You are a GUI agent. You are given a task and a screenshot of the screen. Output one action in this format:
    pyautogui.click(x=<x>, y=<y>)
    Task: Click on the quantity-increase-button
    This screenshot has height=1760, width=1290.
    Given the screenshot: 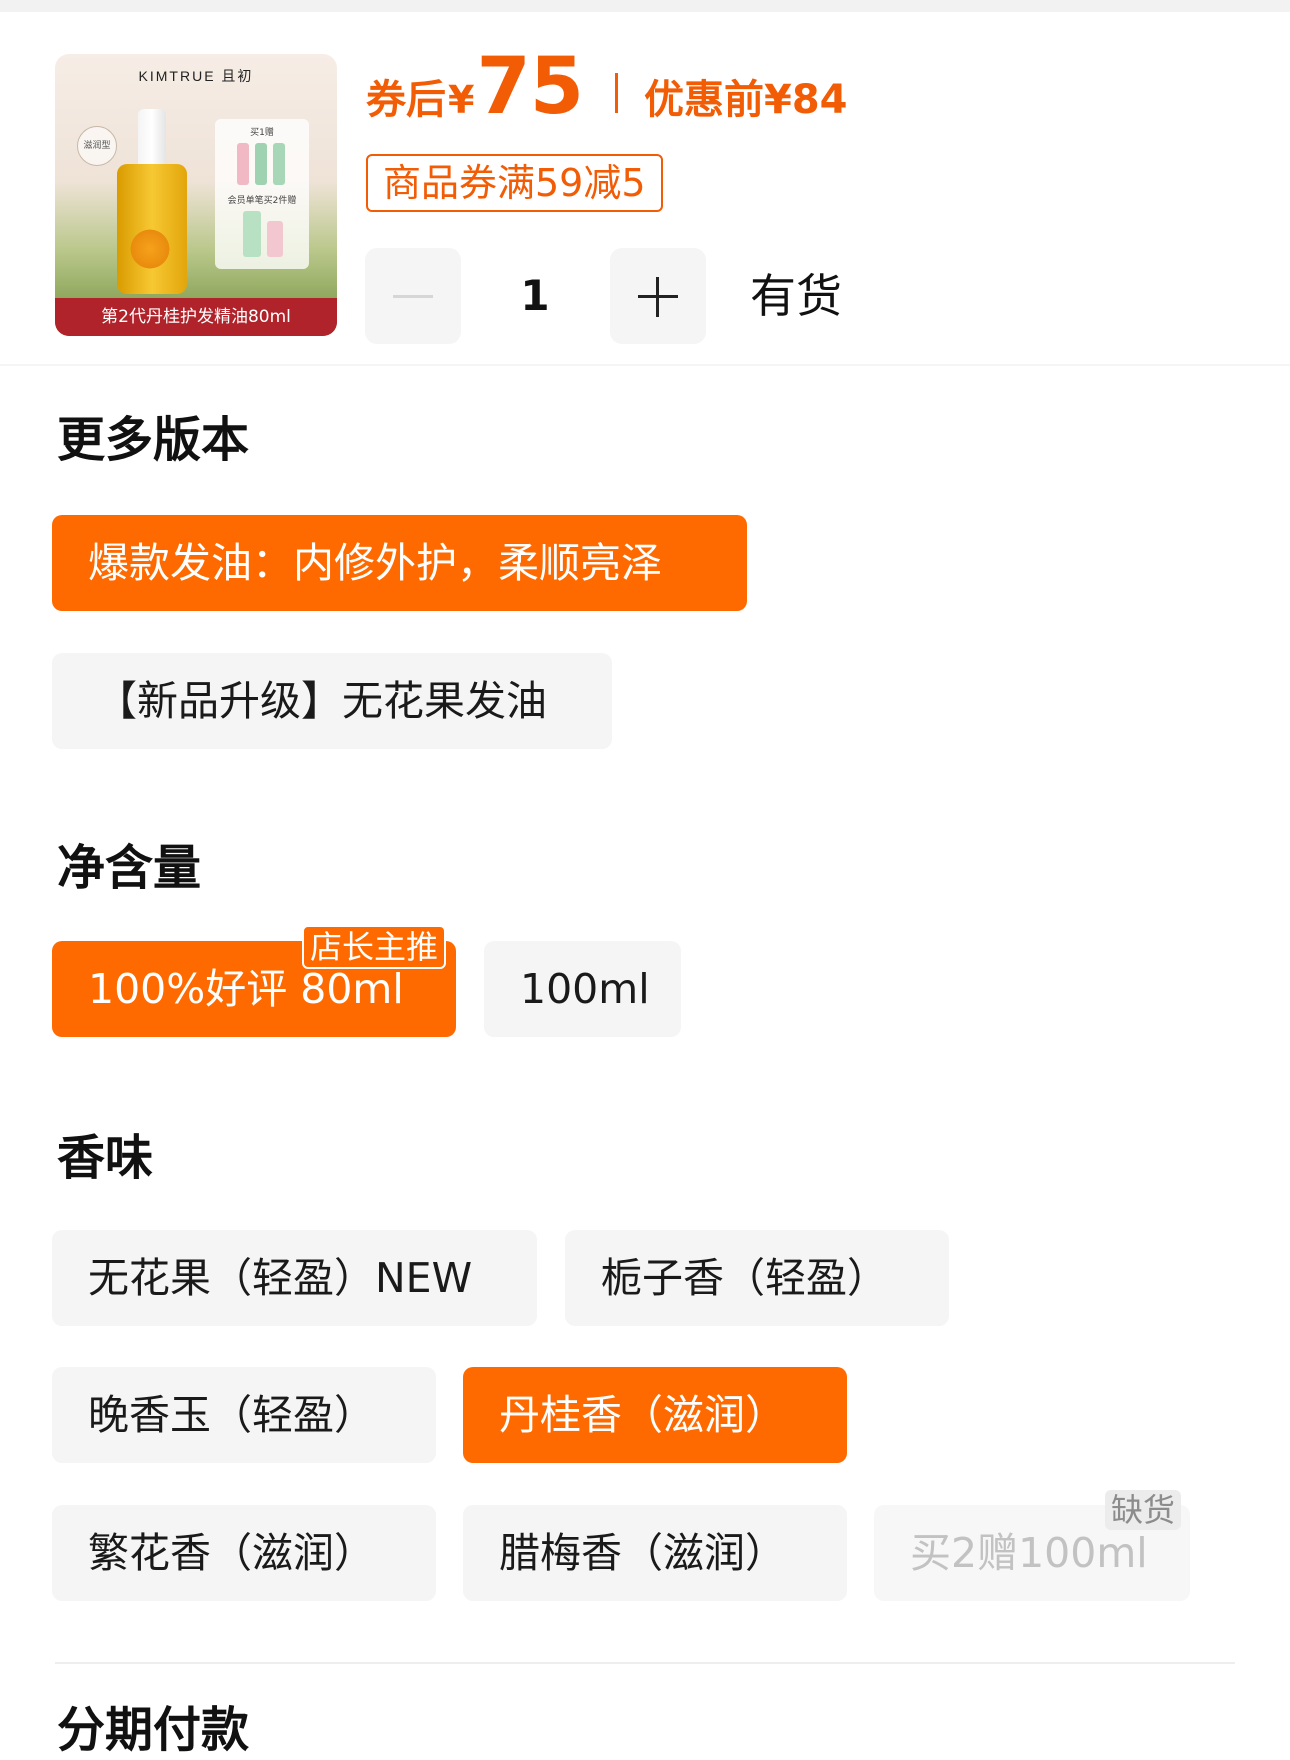 What is the action you would take?
    pyautogui.click(x=658, y=296)
    